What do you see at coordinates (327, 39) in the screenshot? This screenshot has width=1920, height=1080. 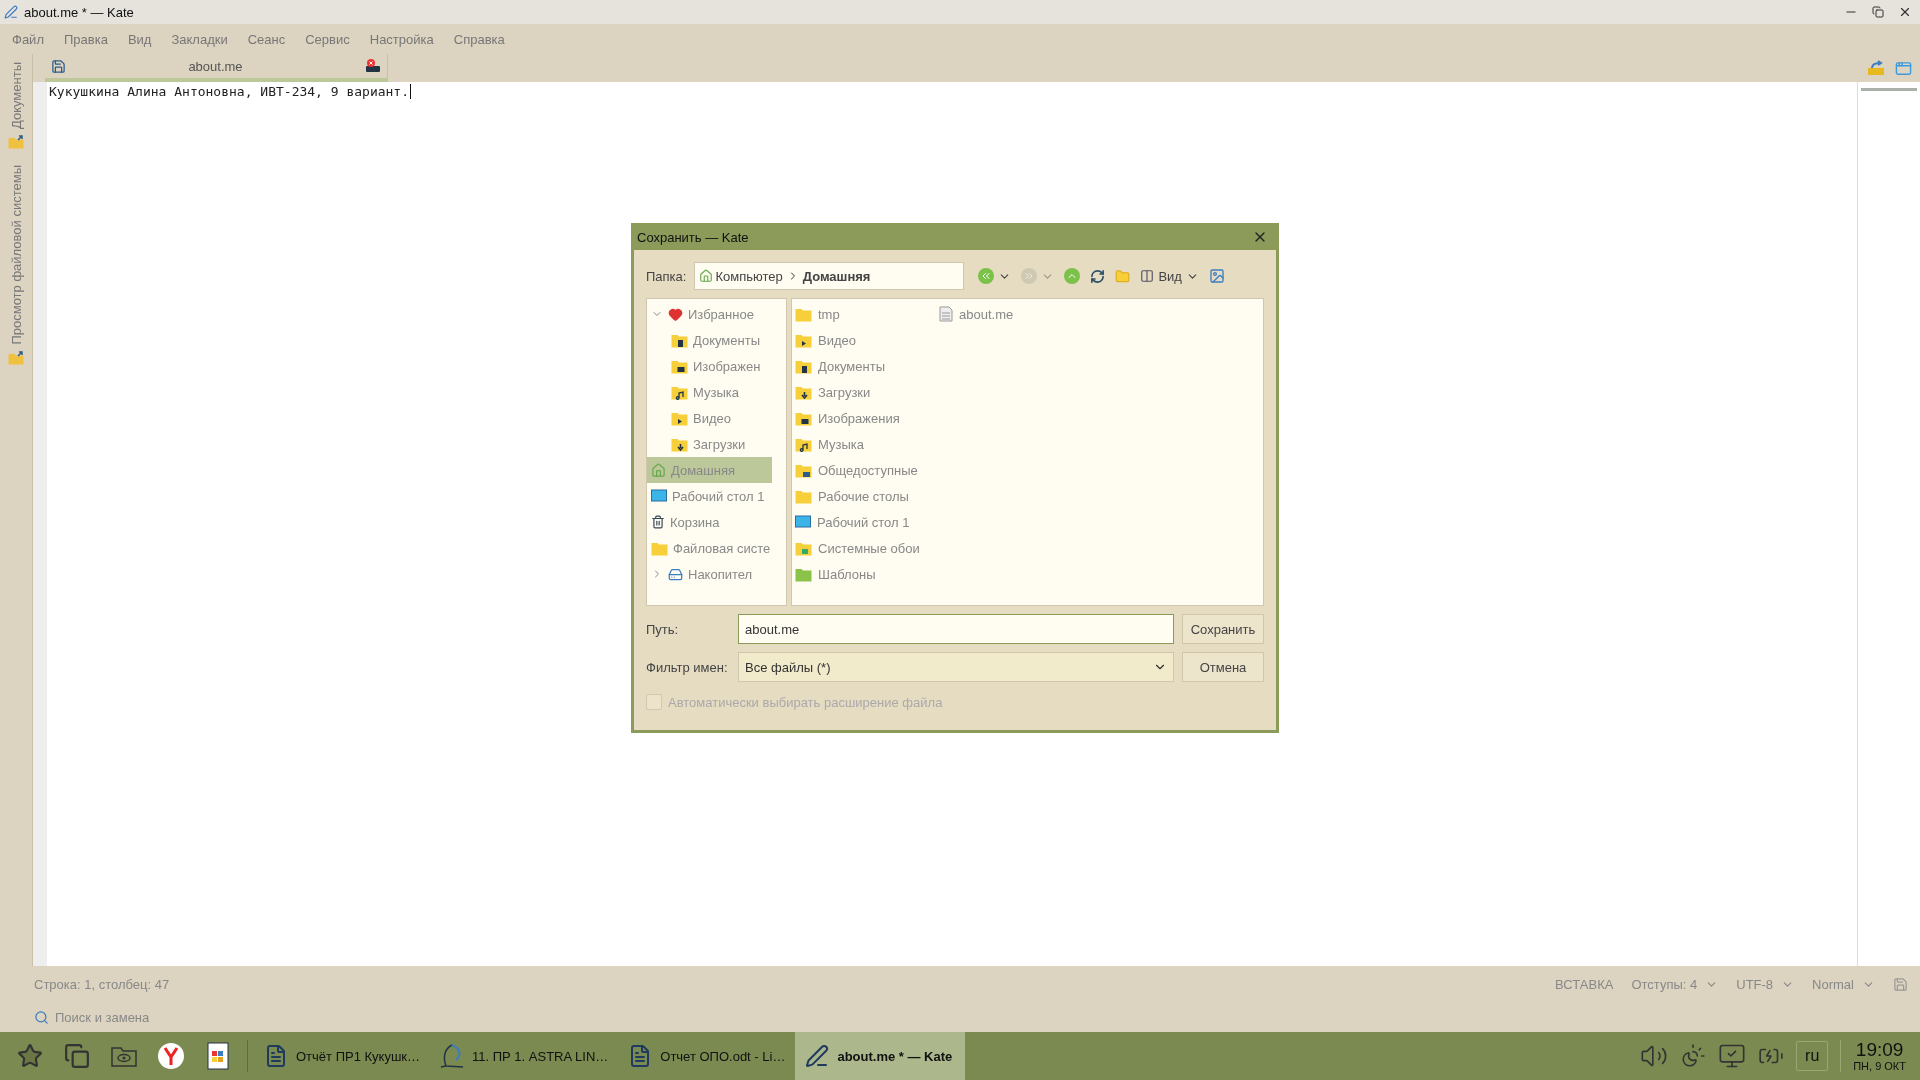 I see `menu-item: Сервис` at bounding box center [327, 39].